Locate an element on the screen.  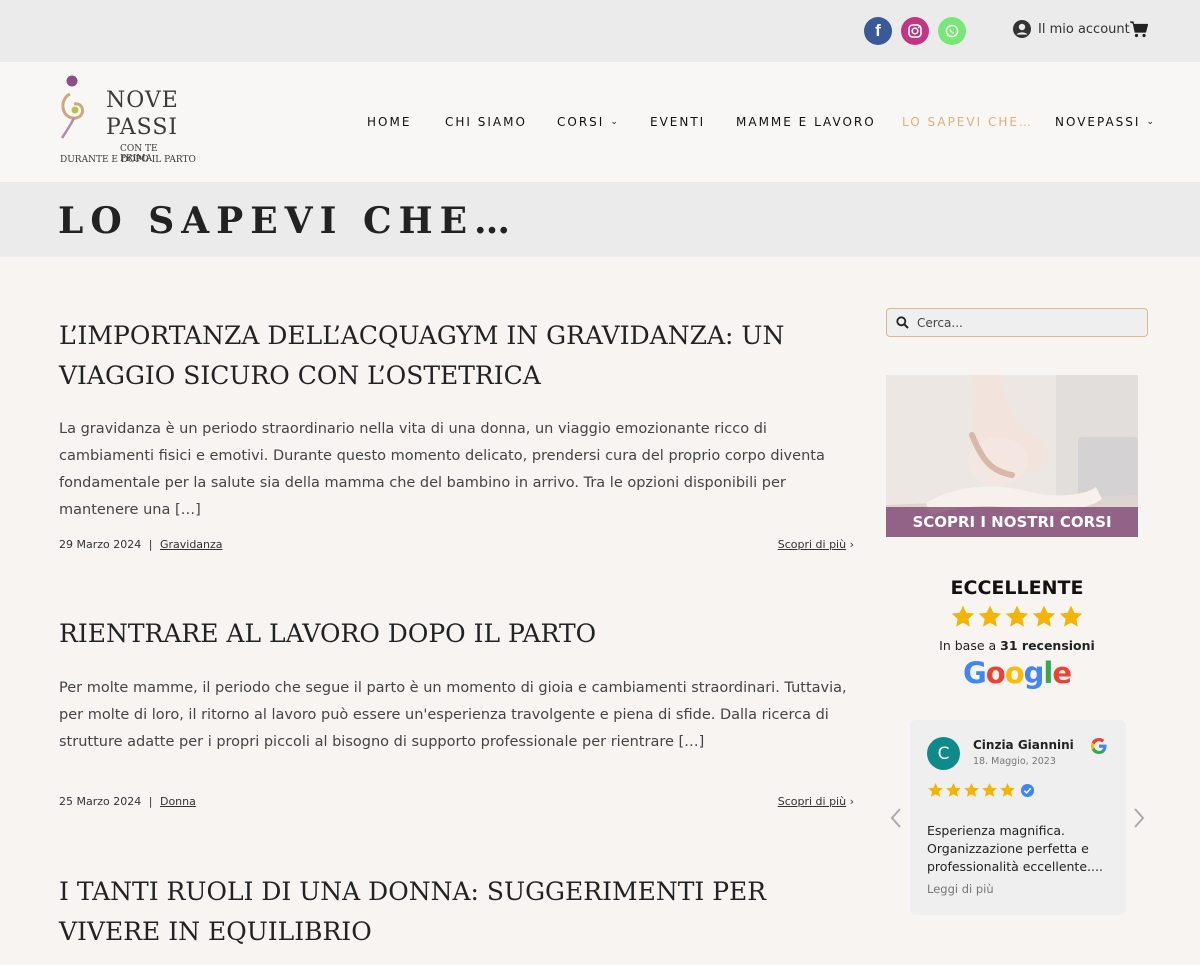
nav-item-home: HOME is located at coordinates (389, 122).